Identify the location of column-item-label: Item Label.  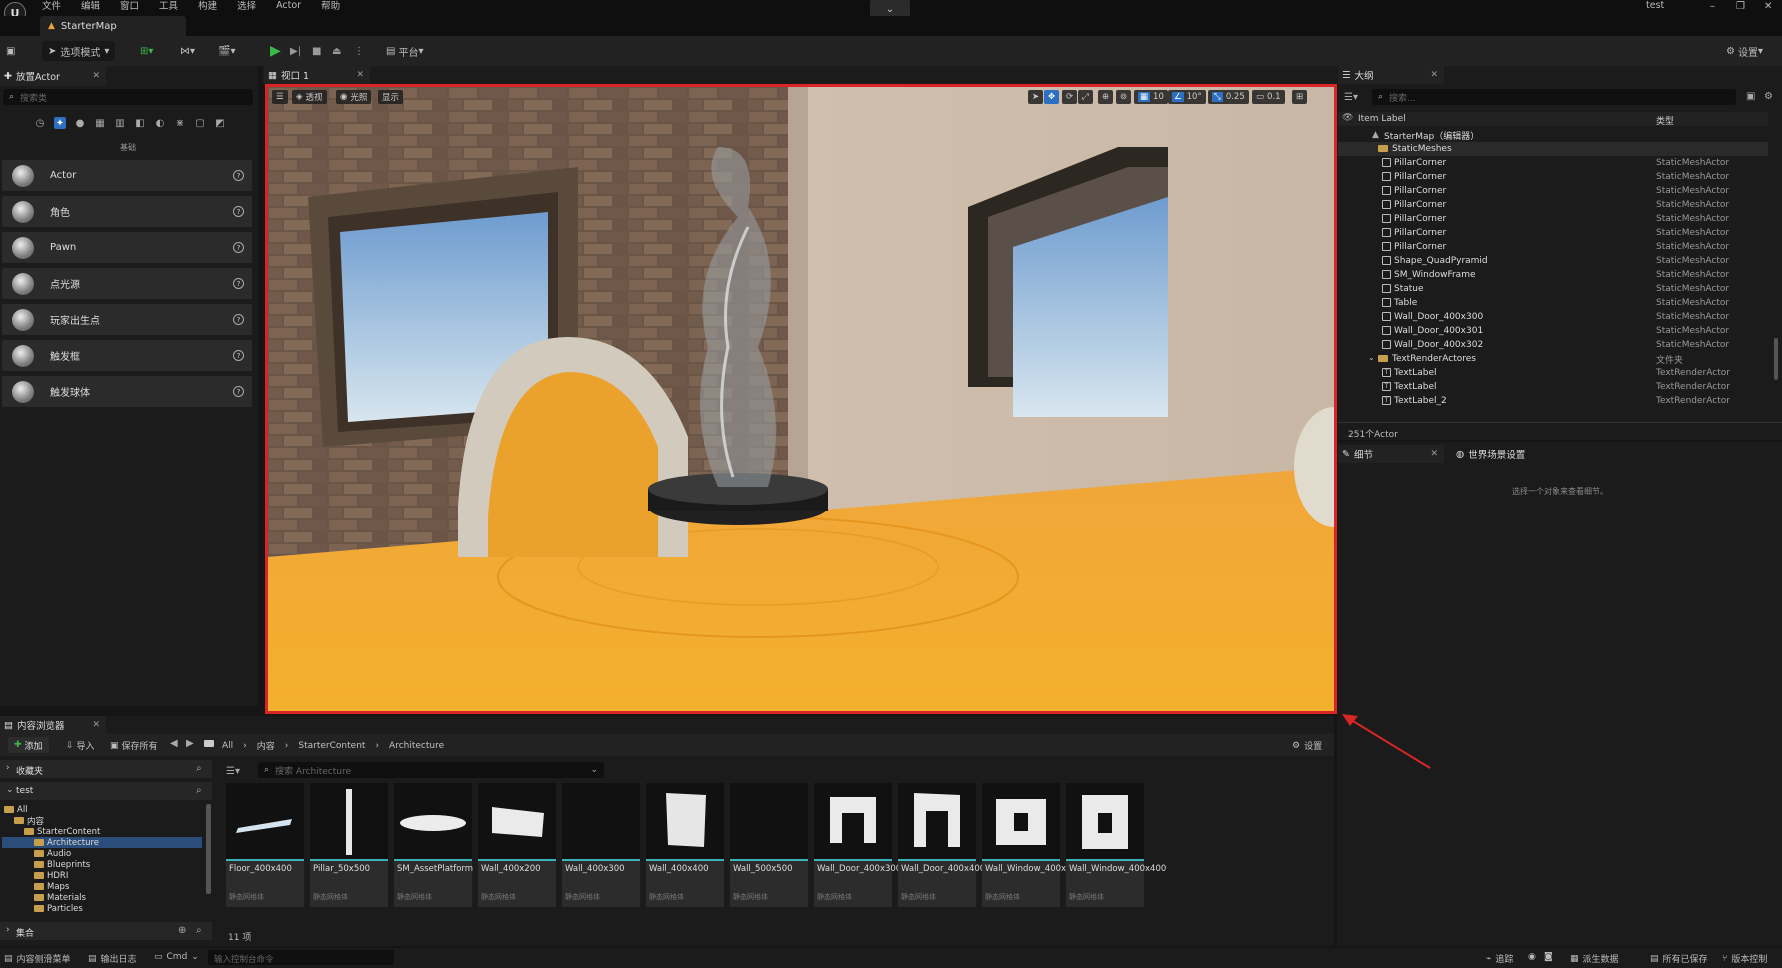
(1382, 119).